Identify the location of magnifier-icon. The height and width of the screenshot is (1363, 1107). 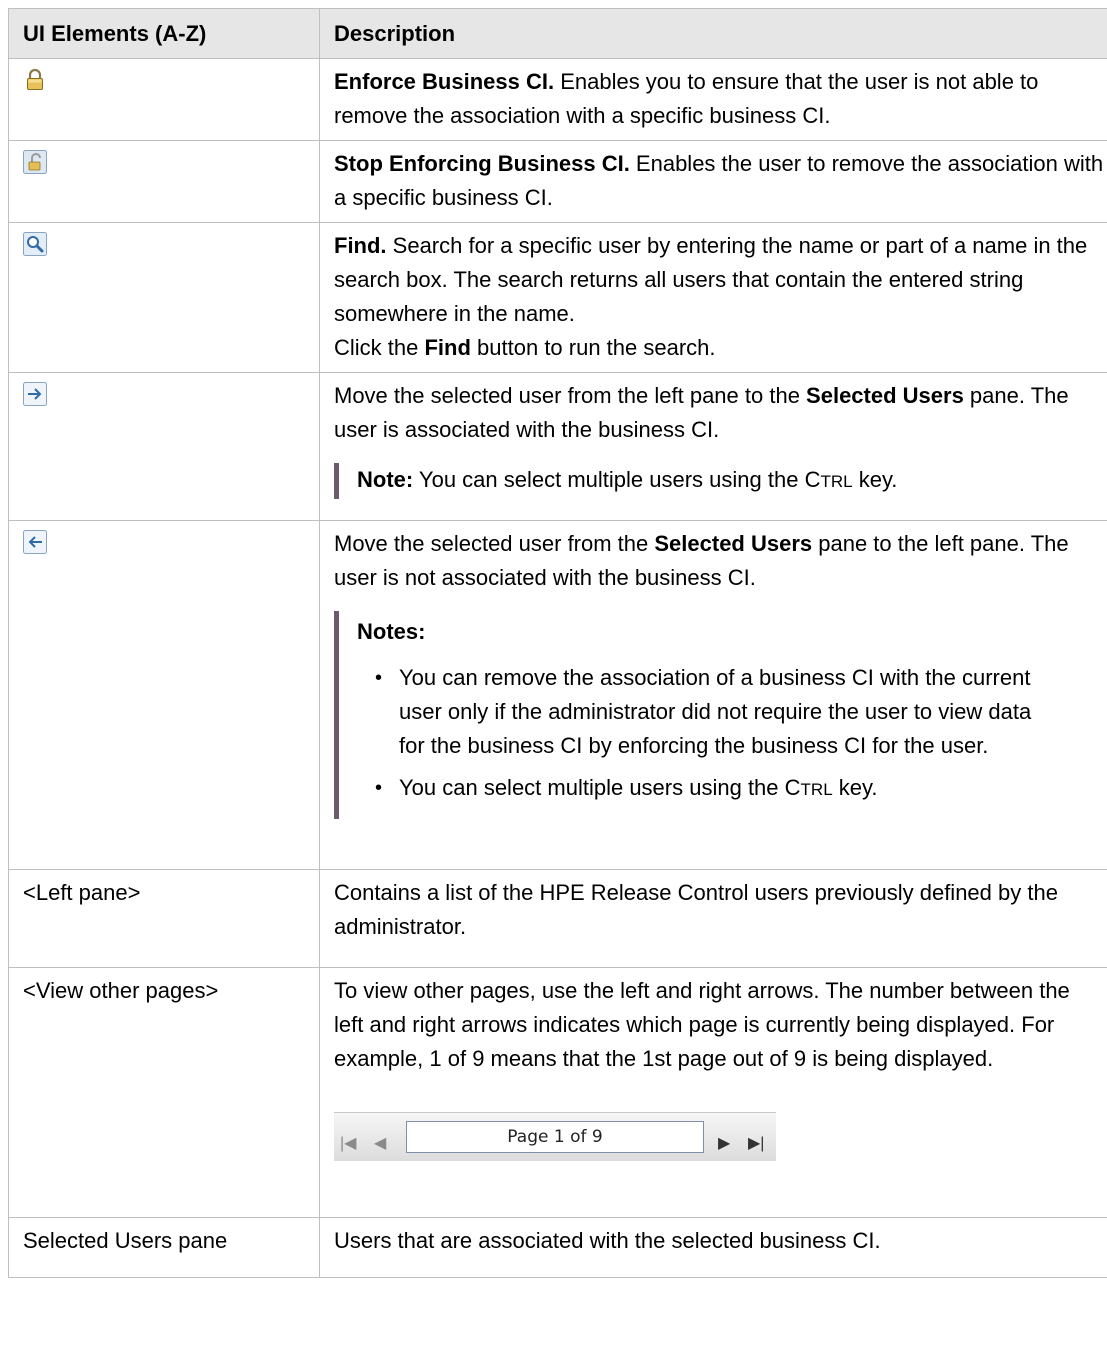
(35, 244).